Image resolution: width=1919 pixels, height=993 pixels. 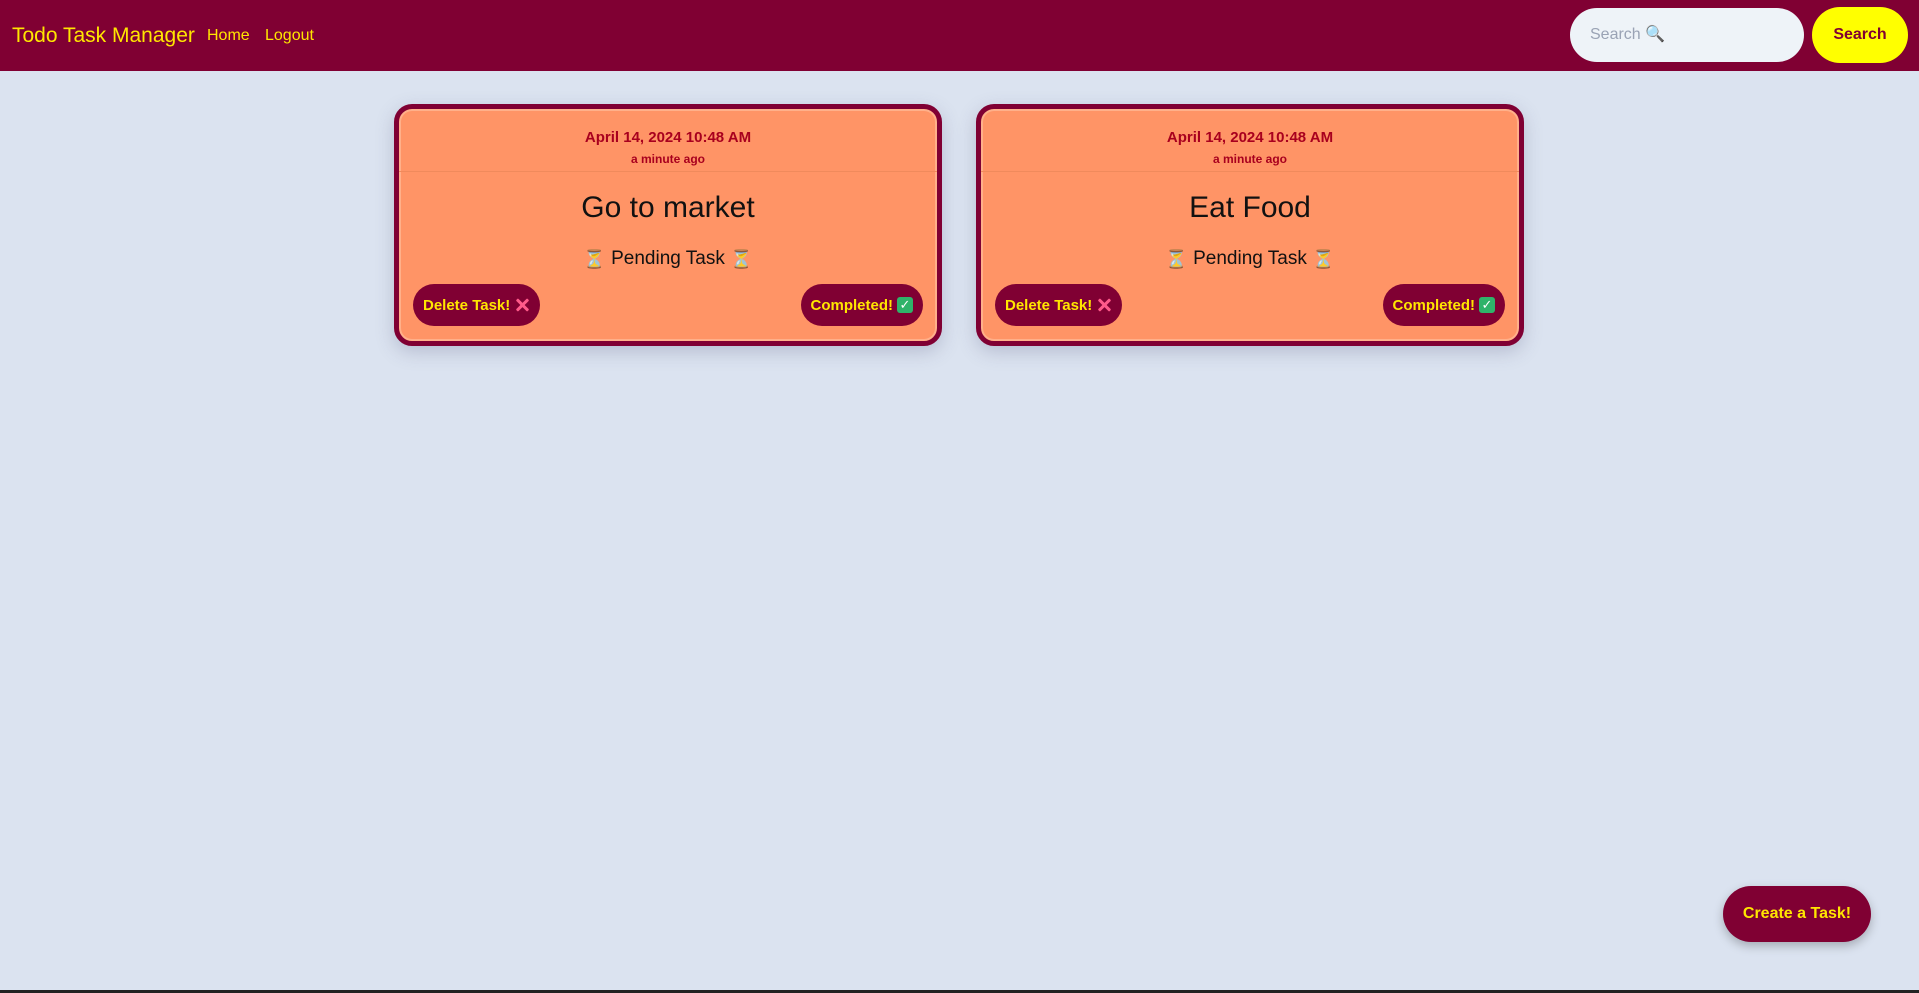 What do you see at coordinates (103, 36) in the screenshot?
I see `brand-title: Todo Task Manager` at bounding box center [103, 36].